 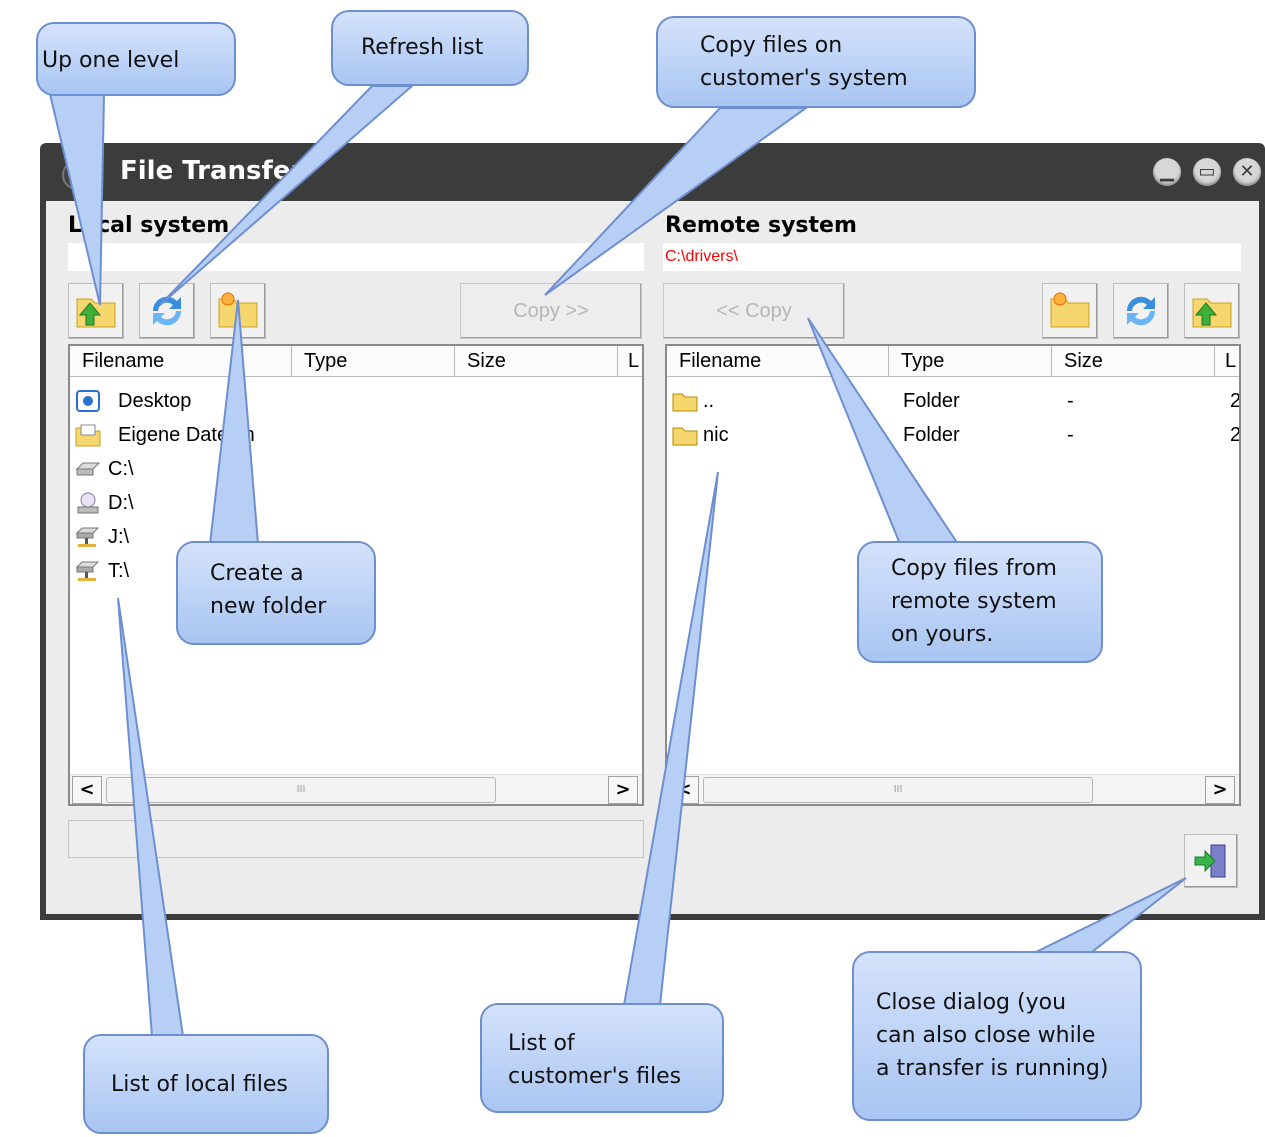 What do you see at coordinates (804, 78) in the screenshot?
I see `callout-text: customer's system` at bounding box center [804, 78].